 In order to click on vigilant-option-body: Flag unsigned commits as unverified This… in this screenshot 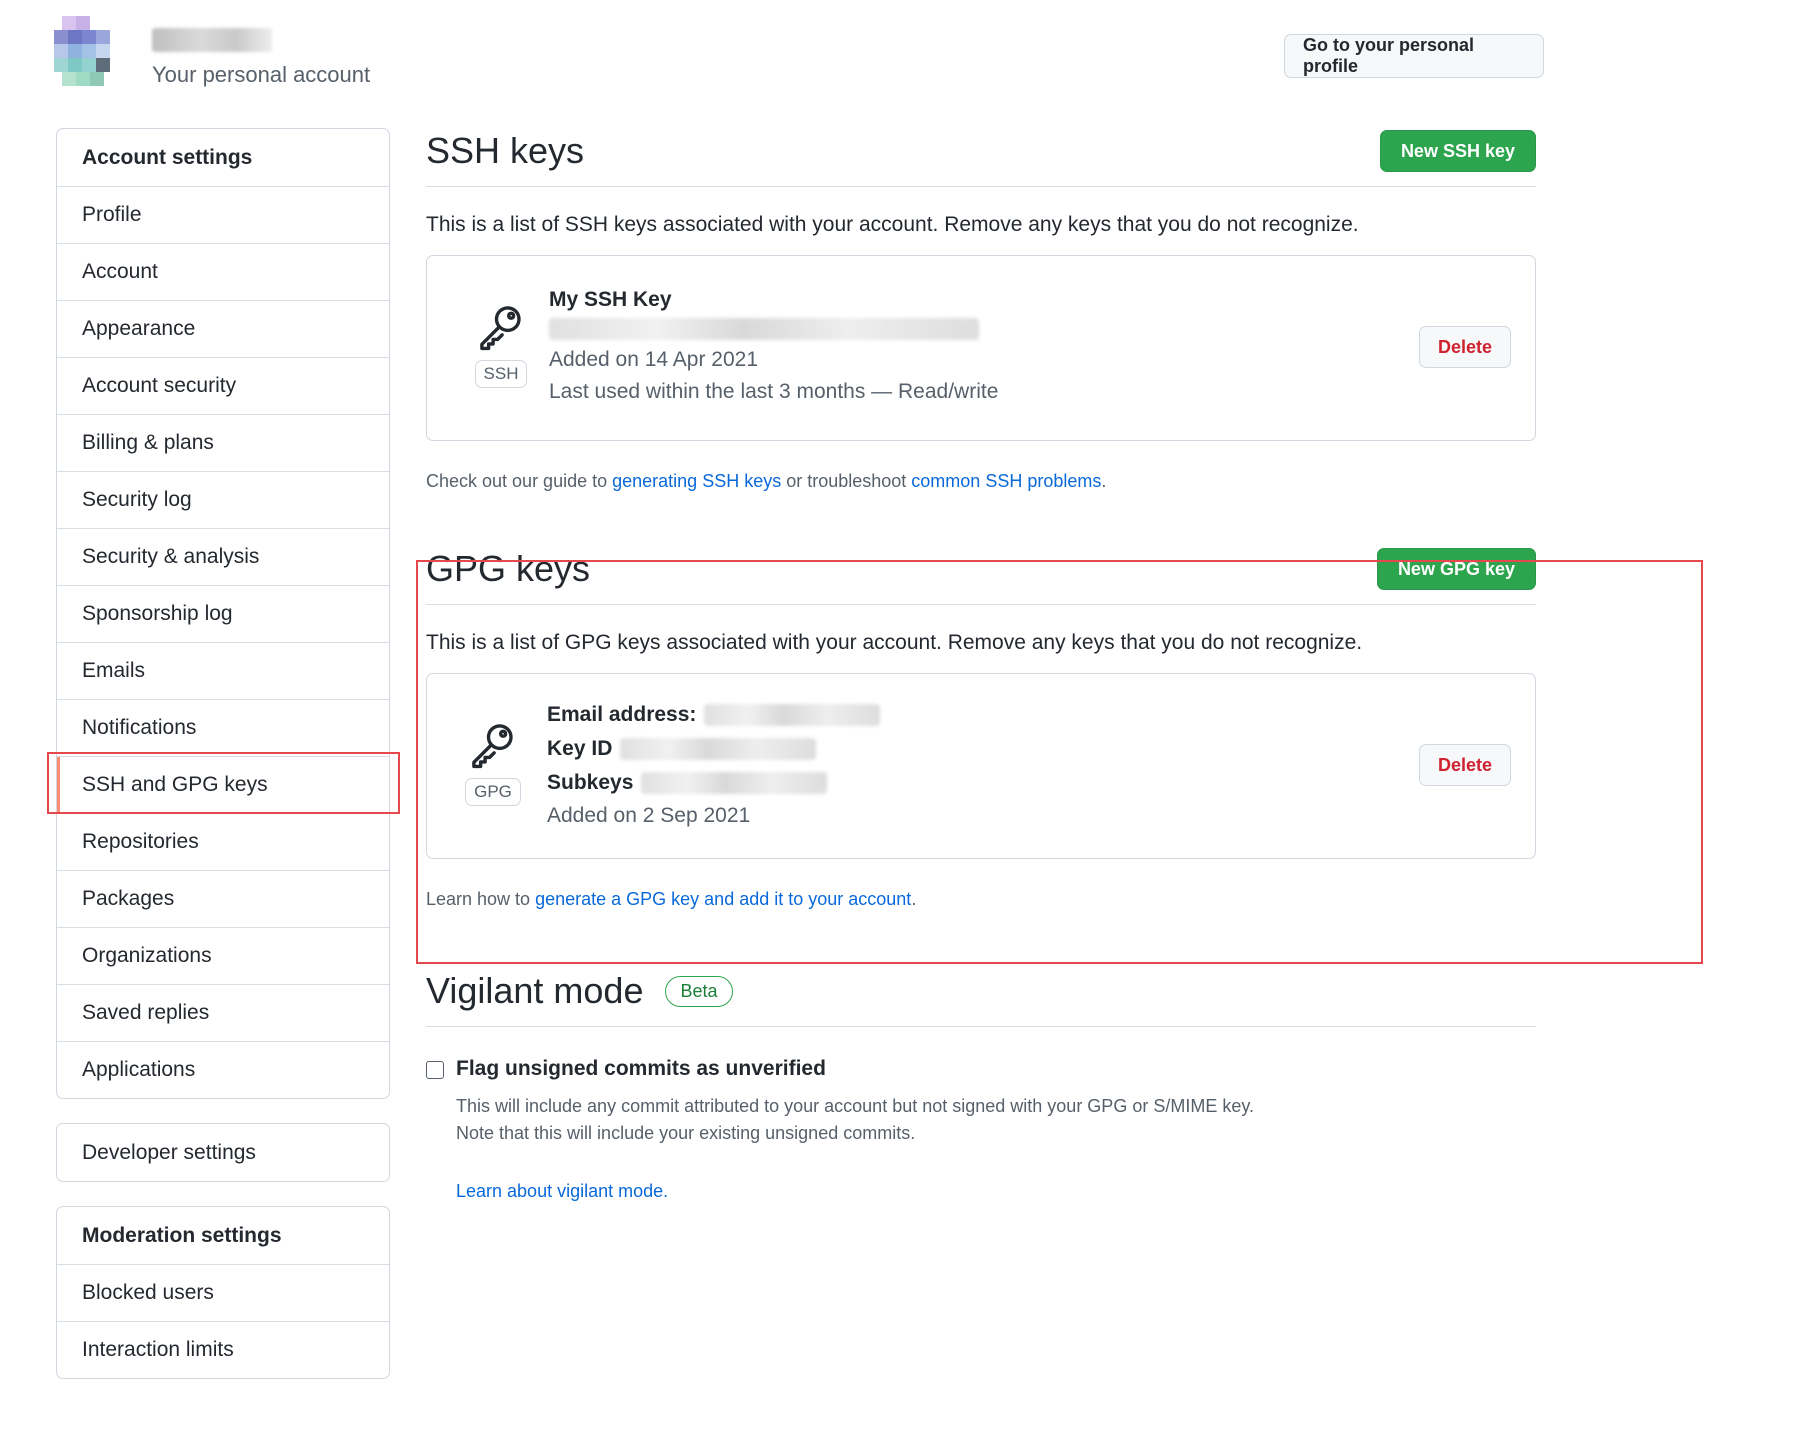, I will do `click(855, 1129)`.